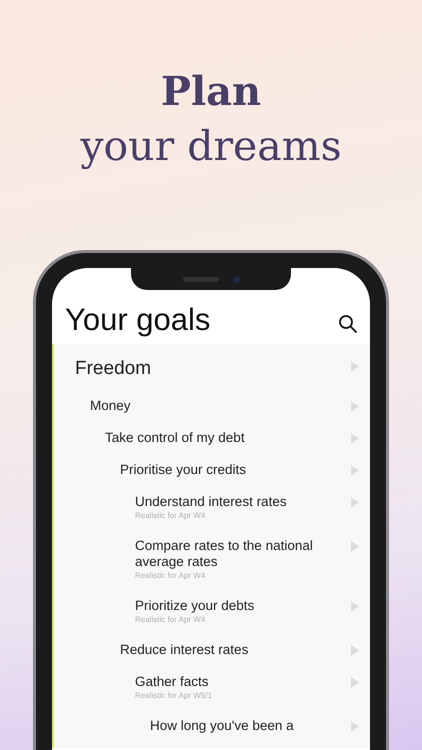 This screenshot has width=422, height=750. What do you see at coordinates (174, 696) in the screenshot?
I see `goal-note: Realistic for Apr W5/1` at bounding box center [174, 696].